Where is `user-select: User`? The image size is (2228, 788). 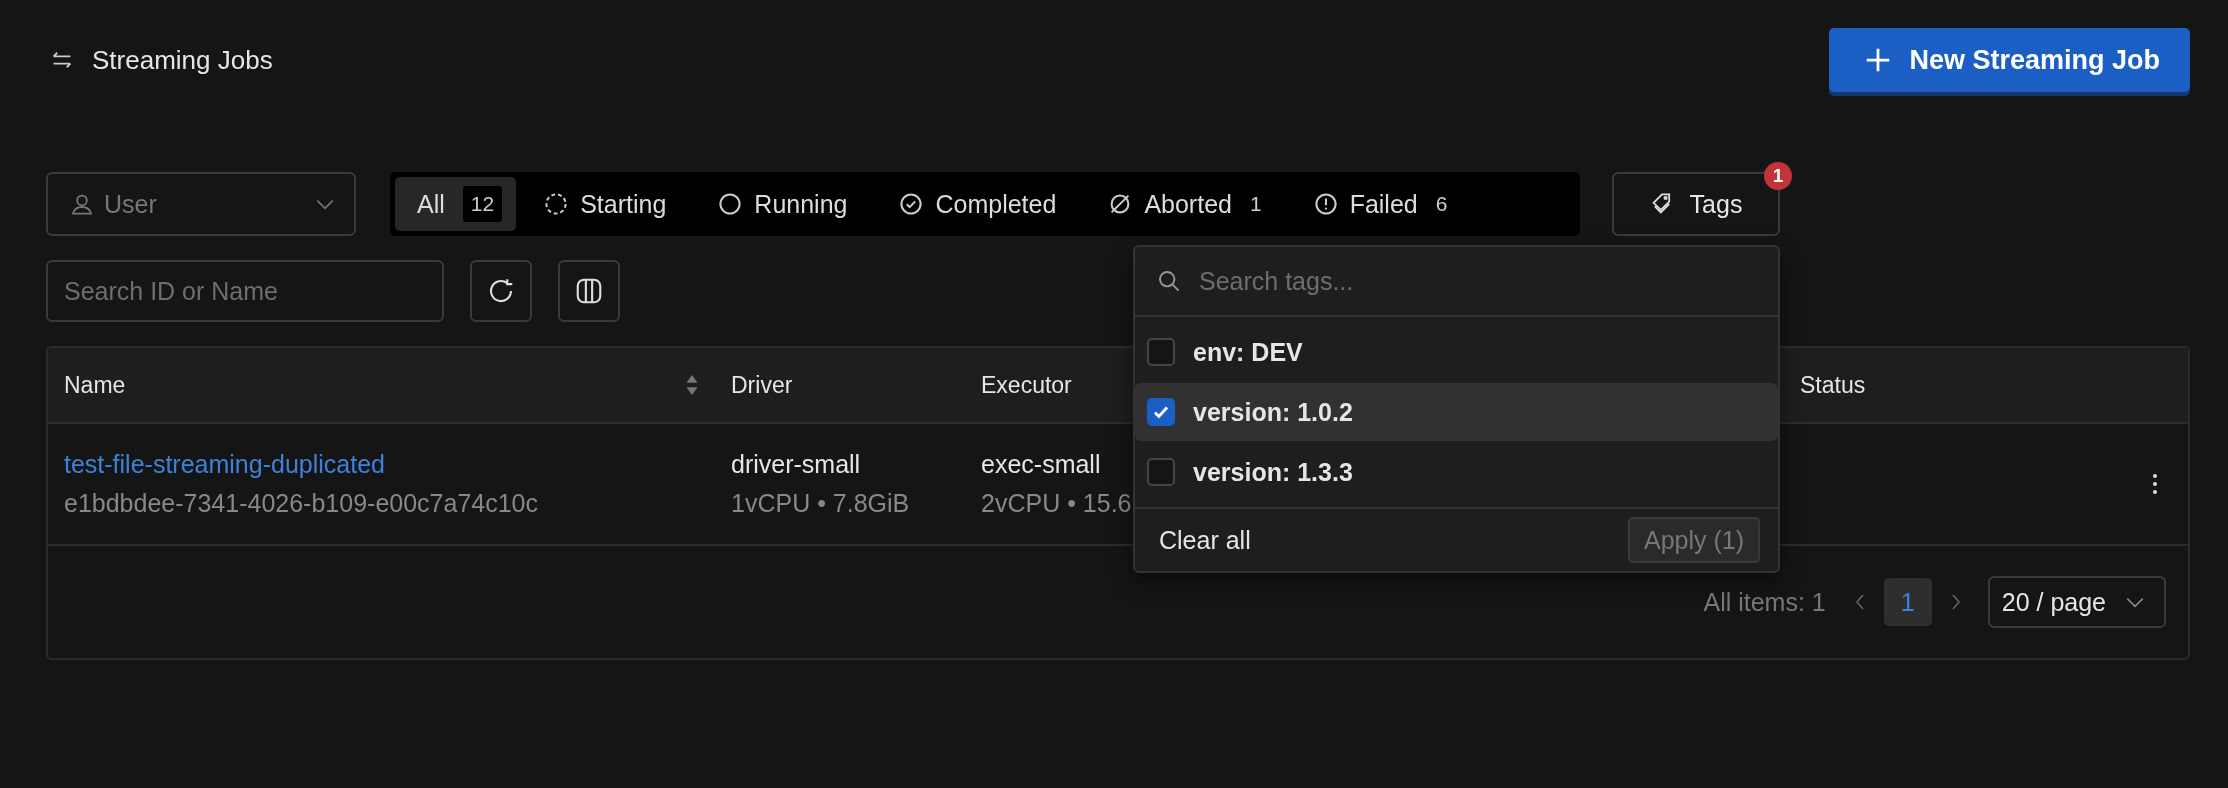 user-select: User is located at coordinates (201, 204).